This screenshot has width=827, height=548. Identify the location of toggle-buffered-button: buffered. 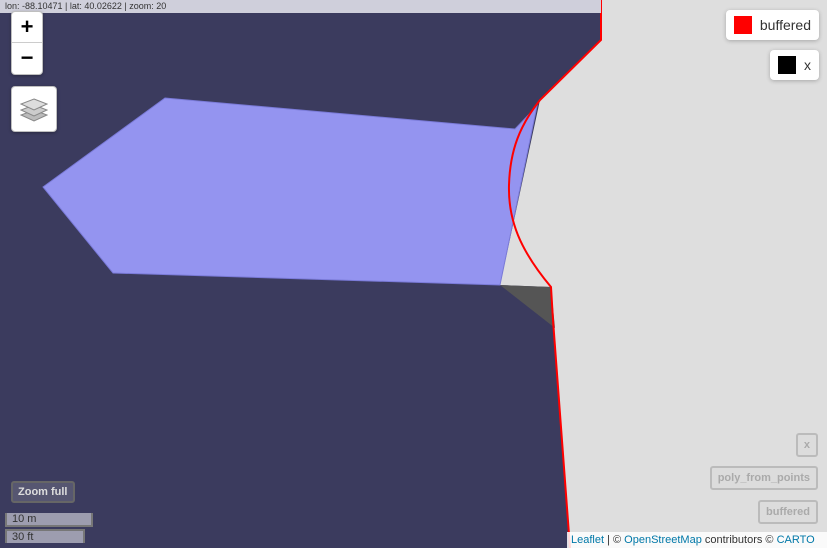
(788, 512).